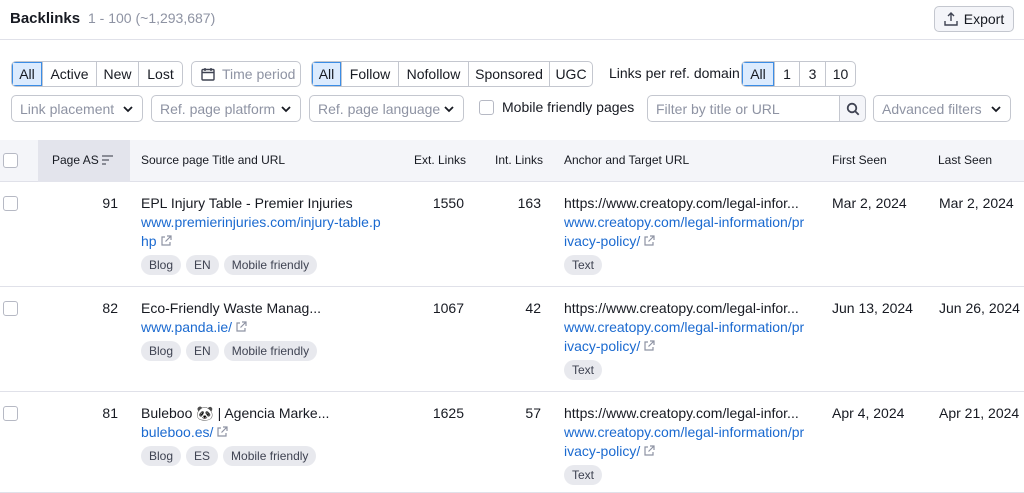  Describe the element at coordinates (840, 74) in the screenshot. I see `links-per-domain-10: 10` at that location.